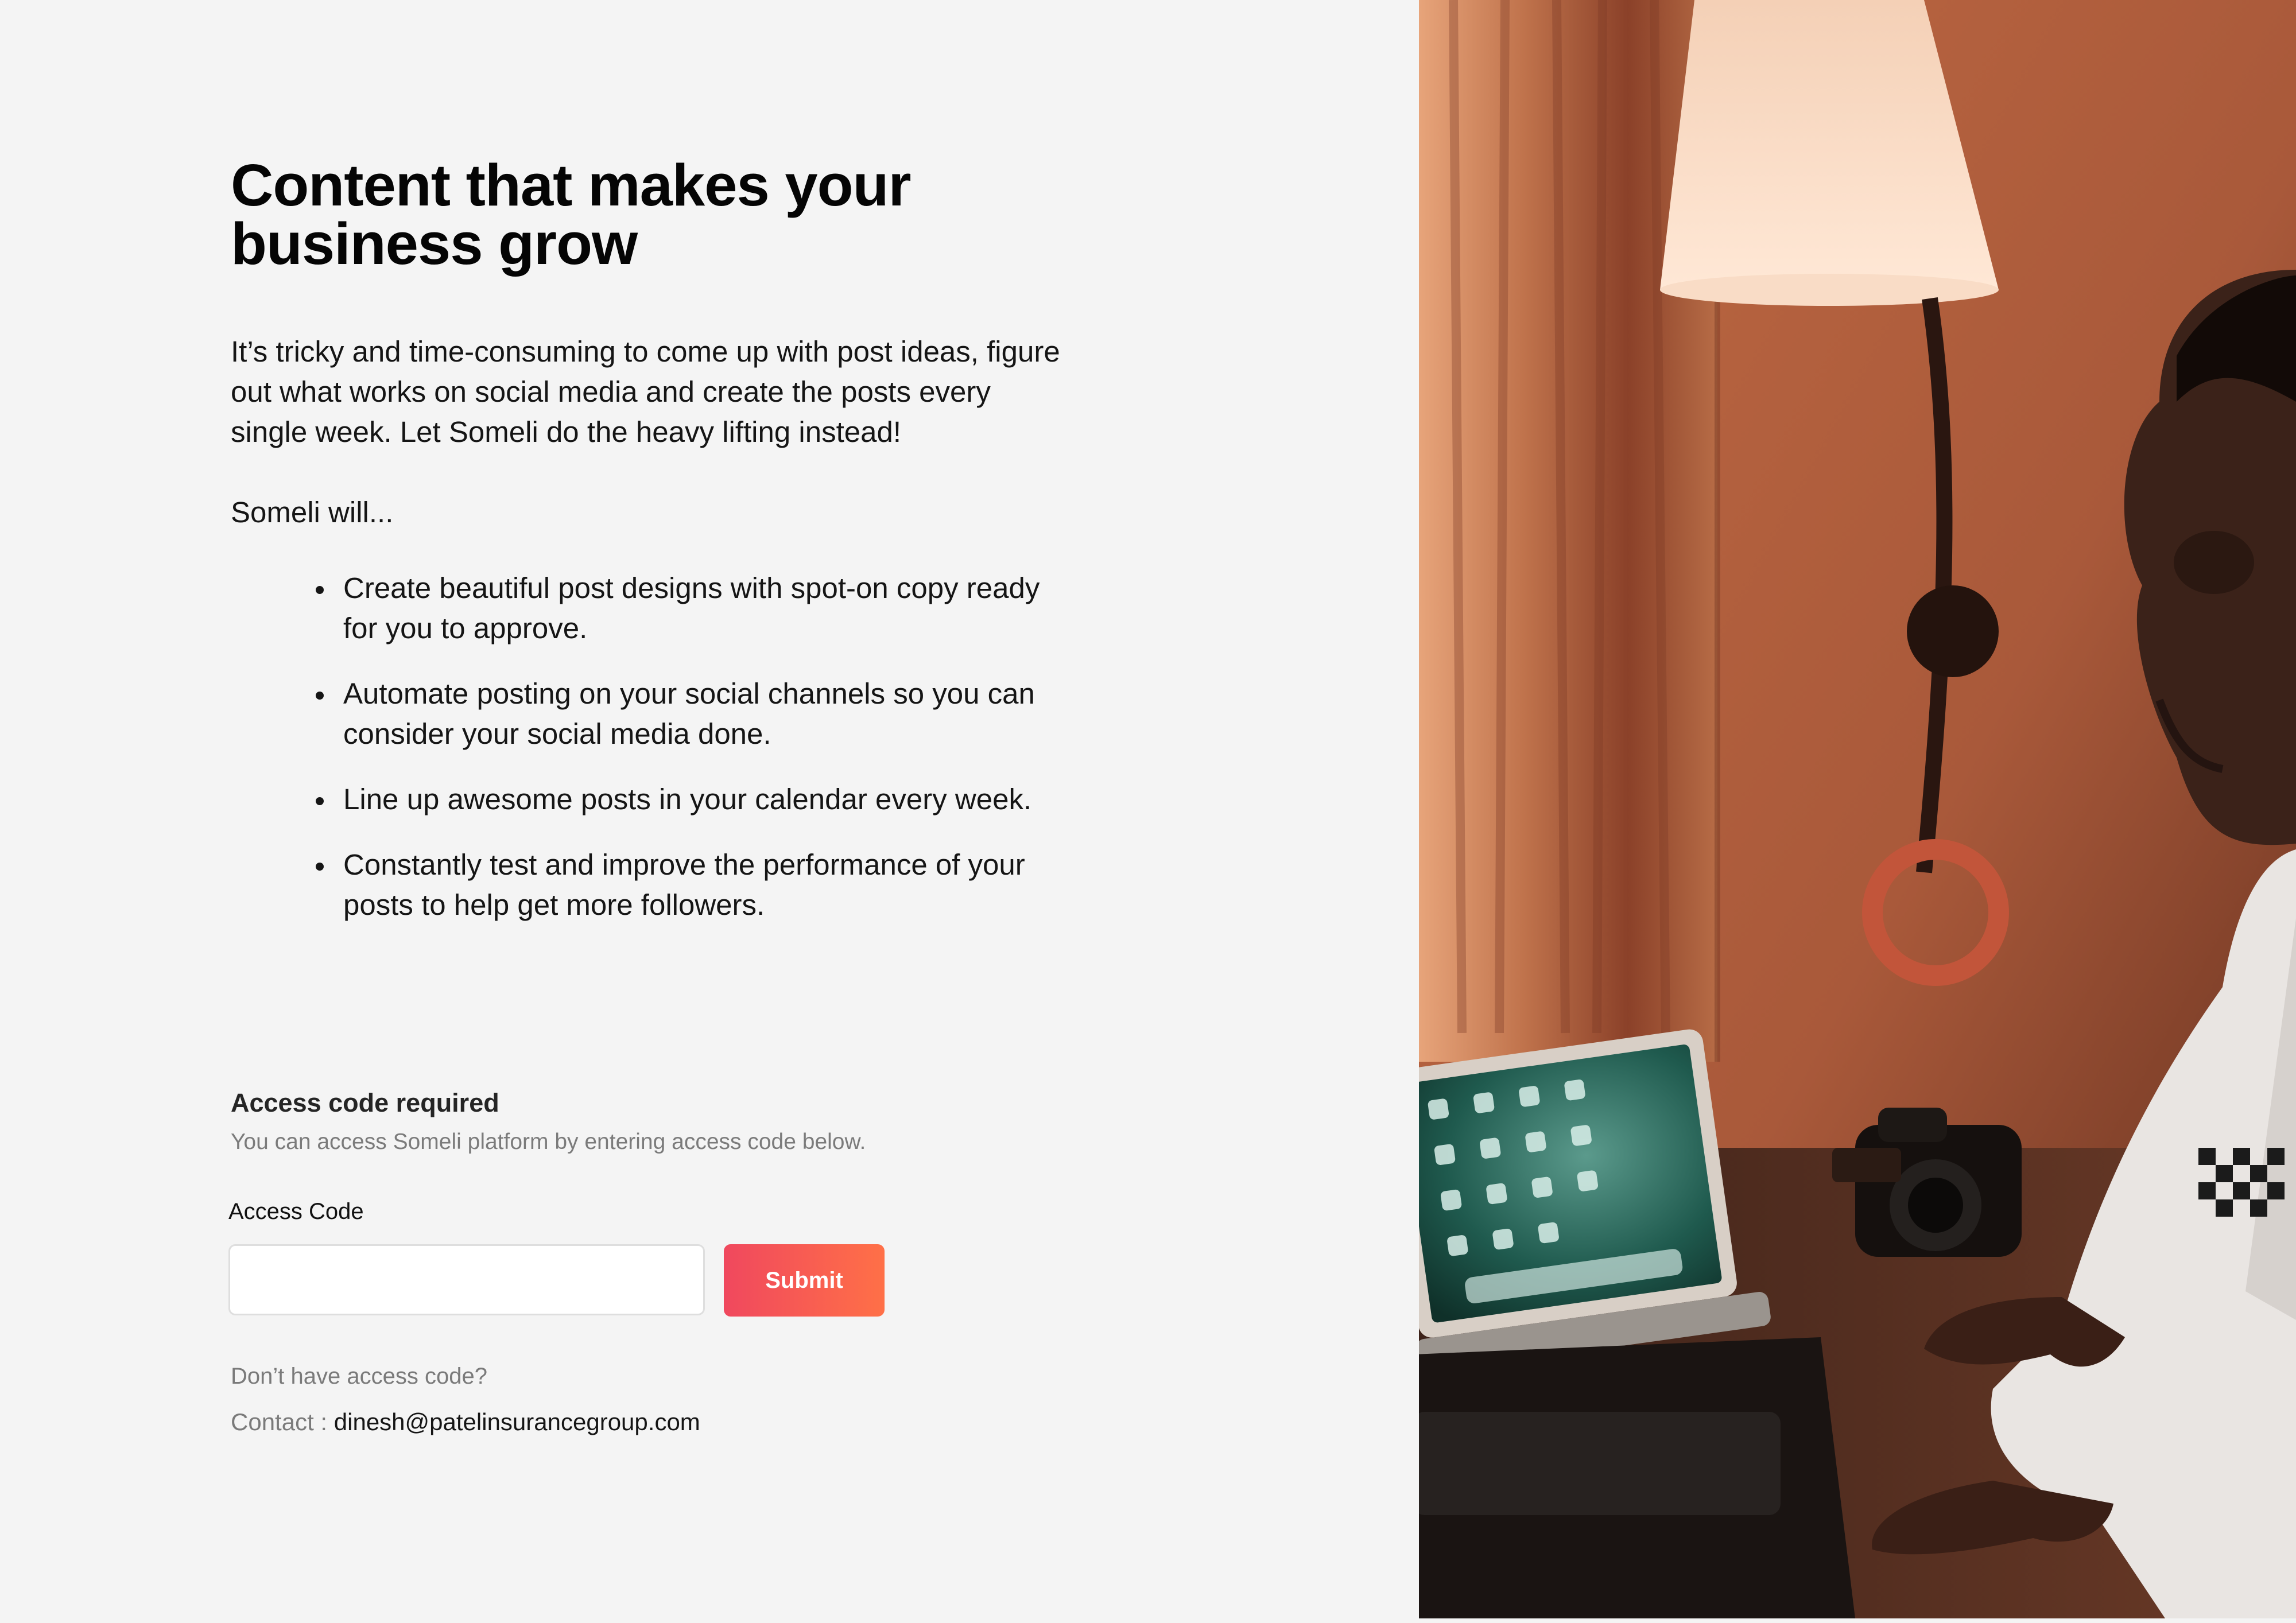 The height and width of the screenshot is (1623, 2296). I want to click on contact-email-link: dinesh@patelinsurancegroup.com, so click(517, 1421).